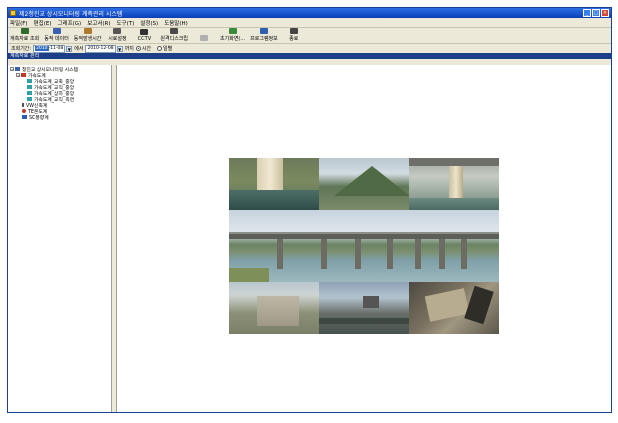 The height and width of the screenshot is (423, 618). What do you see at coordinates (43, 23) in the screenshot?
I see `menu-edit: 편집(E)` at bounding box center [43, 23].